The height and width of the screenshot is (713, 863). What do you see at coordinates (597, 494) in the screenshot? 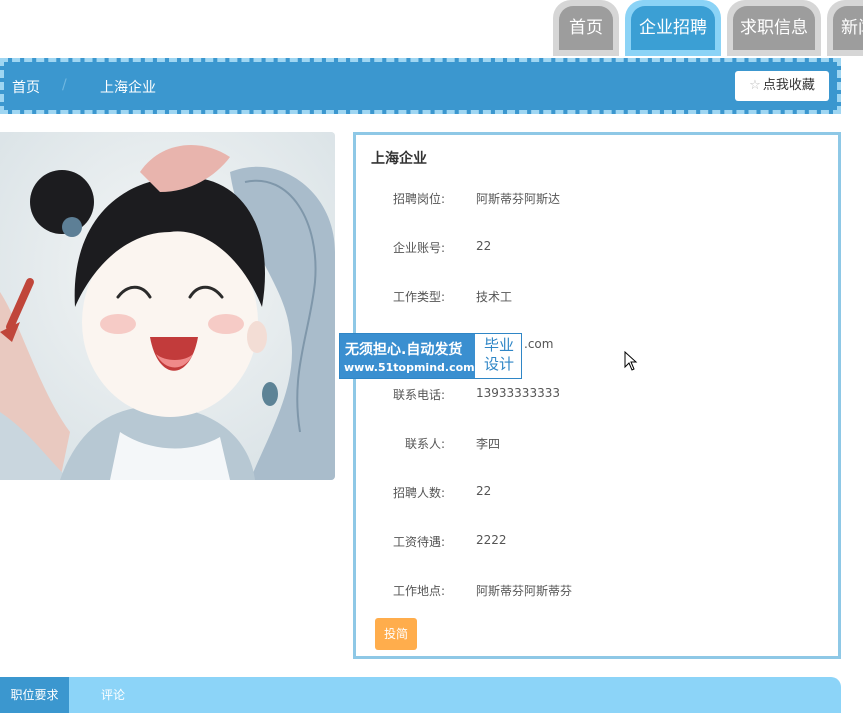
I see `field-row-headcount: 招聘人数: 22` at bounding box center [597, 494].